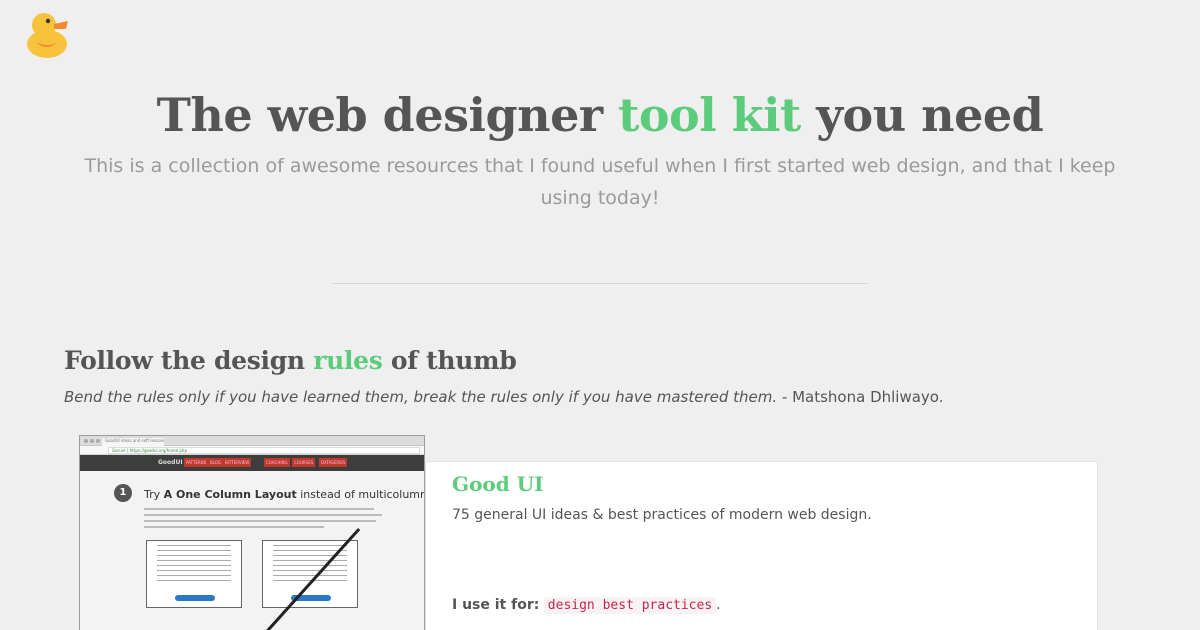 The height and width of the screenshot is (630, 1200). What do you see at coordinates (630, 605) in the screenshot?
I see `usage-tag: design best practices` at bounding box center [630, 605].